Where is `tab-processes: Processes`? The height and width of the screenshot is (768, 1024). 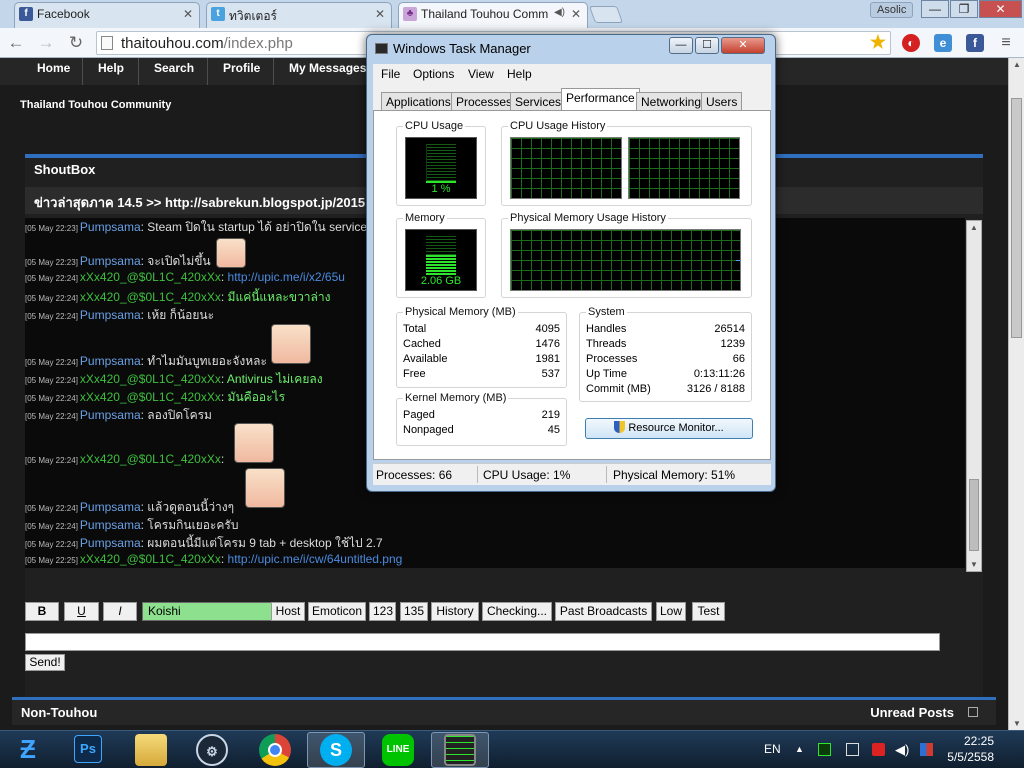
tab-processes: Processes is located at coordinates (484, 101).